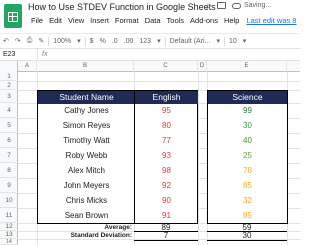  What do you see at coordinates (86, 141) in the screenshot?
I see `student-name-cell: Timothy Watt` at bounding box center [86, 141].